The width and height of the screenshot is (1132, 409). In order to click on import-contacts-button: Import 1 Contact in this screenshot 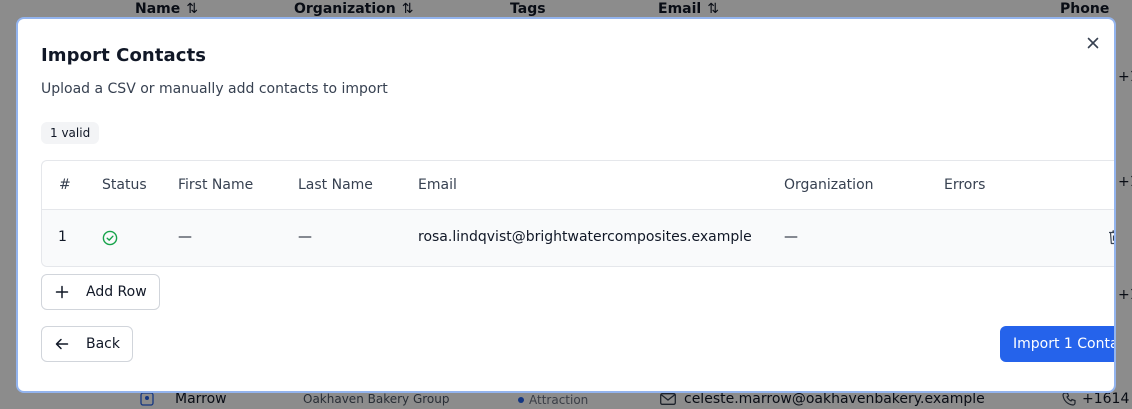, I will do `click(1057, 344)`.